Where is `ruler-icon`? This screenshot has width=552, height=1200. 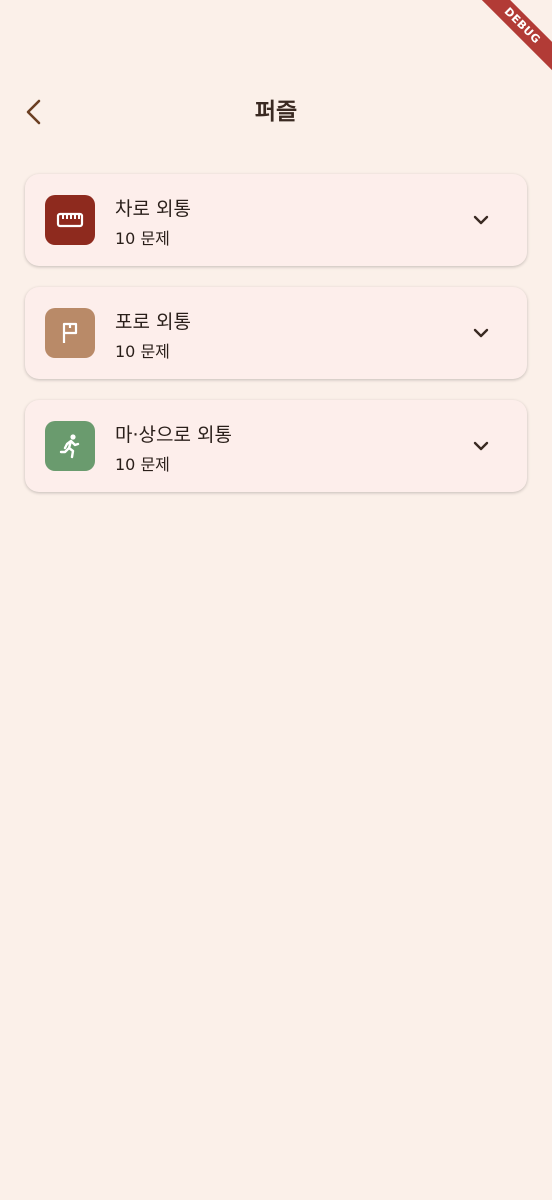
ruler-icon is located at coordinates (70, 220).